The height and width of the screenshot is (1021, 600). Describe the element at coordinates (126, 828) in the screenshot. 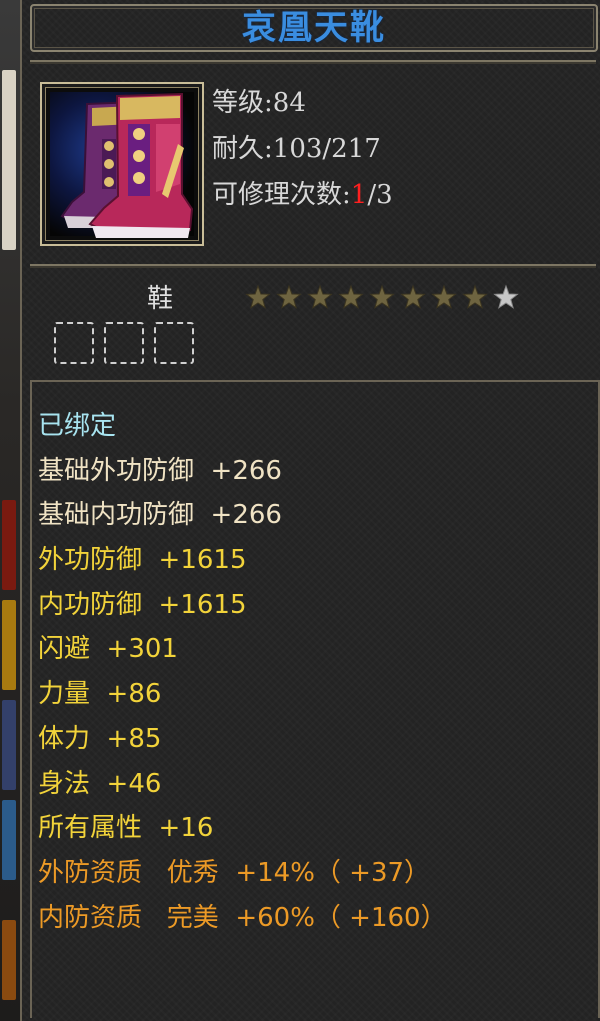

I see `attr-all-attributes: 所有属性 +16` at that location.